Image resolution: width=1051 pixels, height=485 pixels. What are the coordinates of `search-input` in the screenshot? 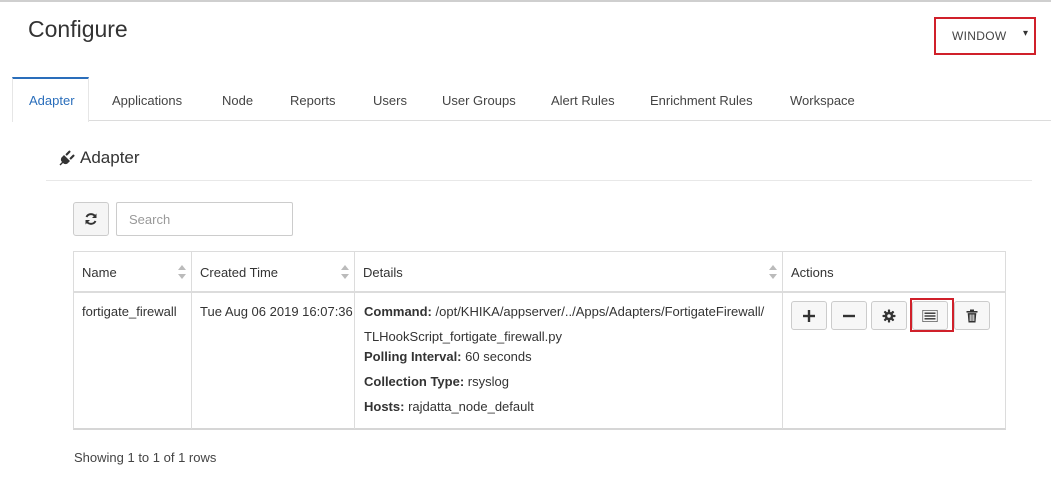 It's located at (204, 219).